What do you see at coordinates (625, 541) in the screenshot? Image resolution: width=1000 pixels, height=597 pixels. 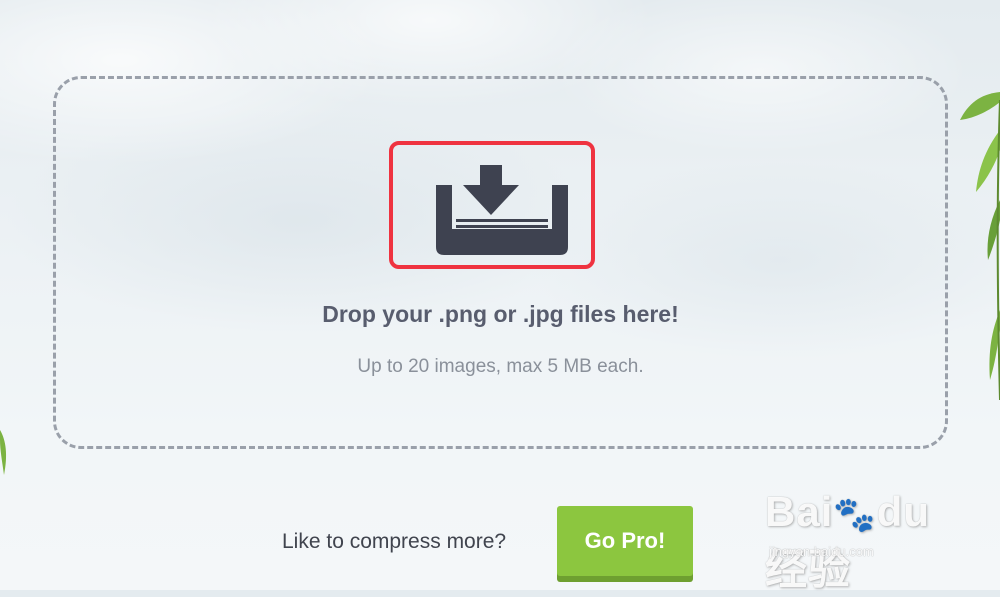 I see `go-pro-button: Go Pro!` at bounding box center [625, 541].